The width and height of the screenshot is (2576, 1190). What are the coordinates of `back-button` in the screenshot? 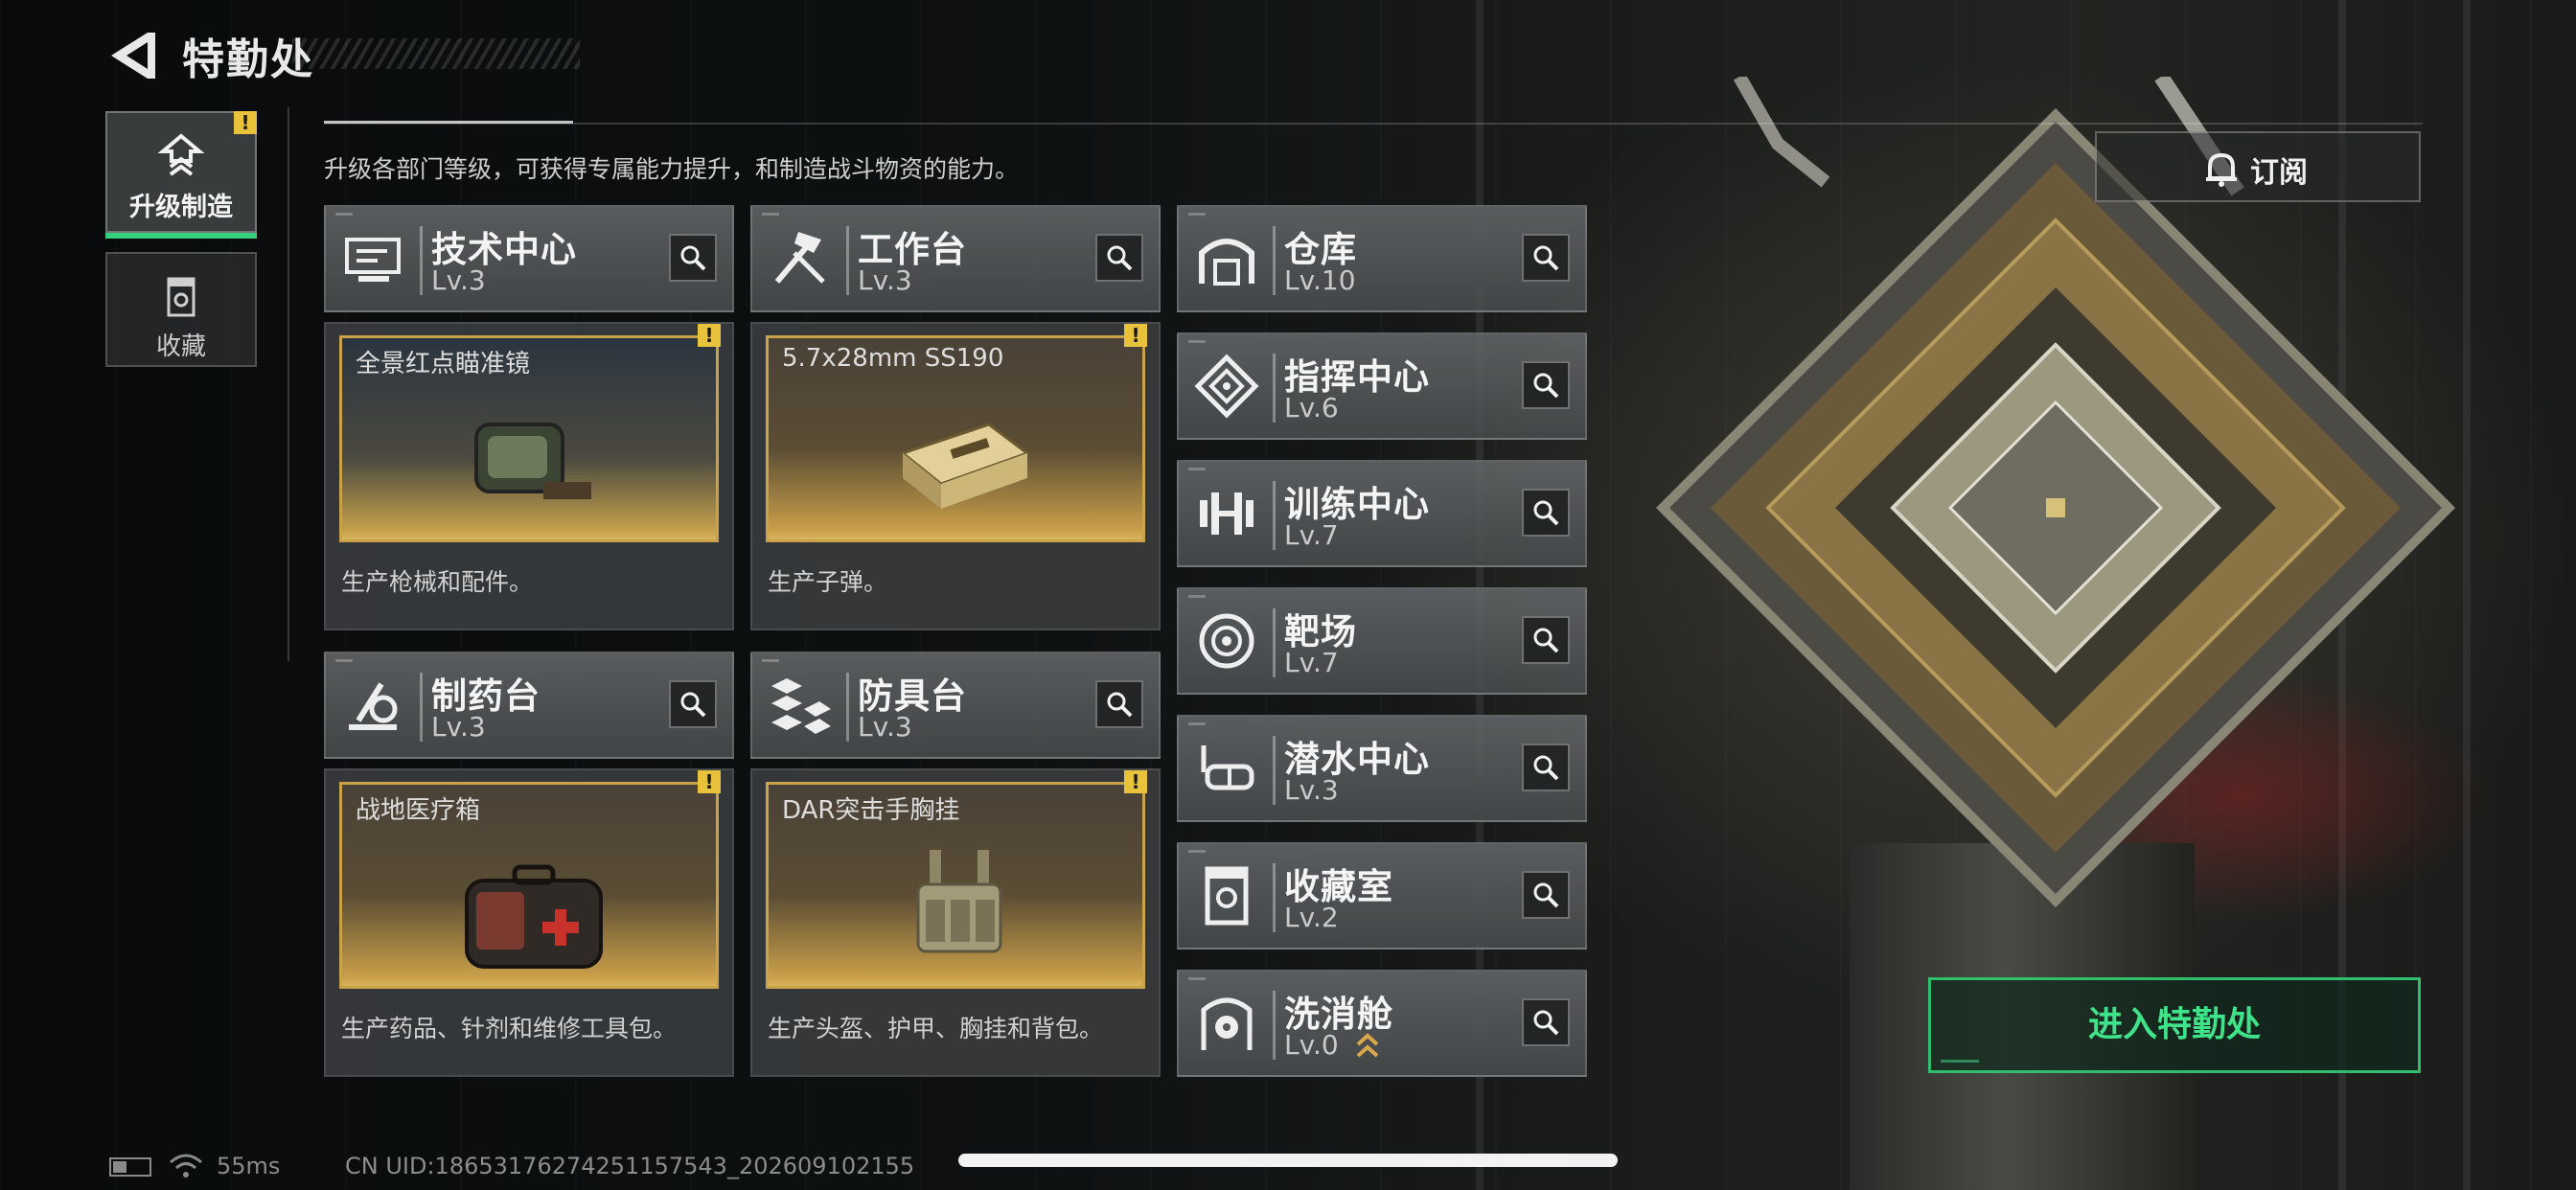 It's located at (134, 56).